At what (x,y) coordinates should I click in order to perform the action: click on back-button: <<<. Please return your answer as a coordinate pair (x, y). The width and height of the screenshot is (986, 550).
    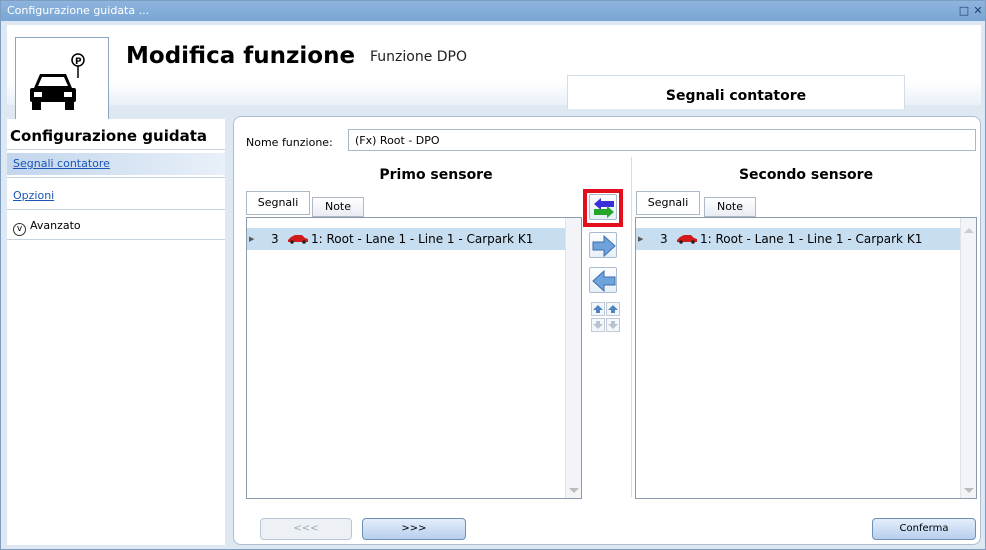
    Looking at the image, I should click on (306, 529).